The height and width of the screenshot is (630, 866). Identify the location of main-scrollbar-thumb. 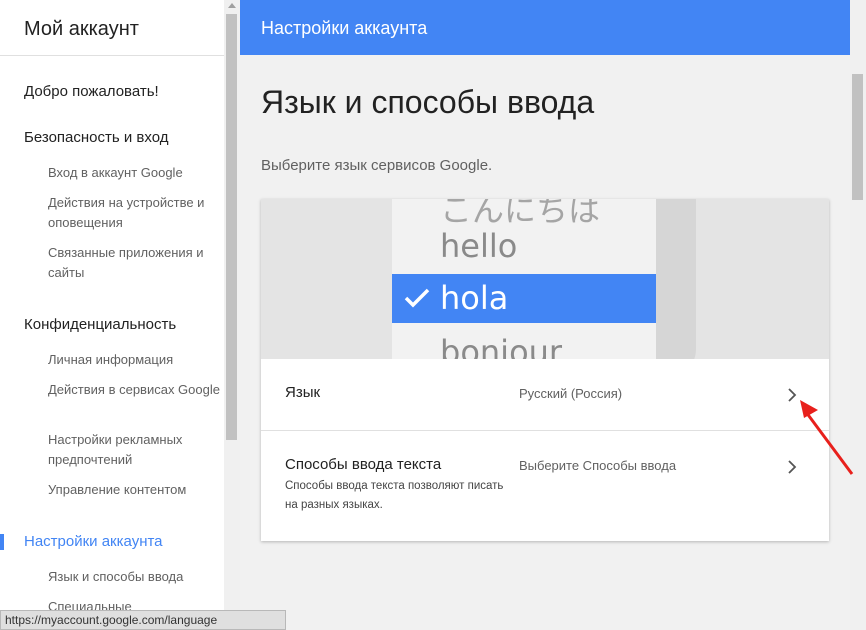
(857, 137).